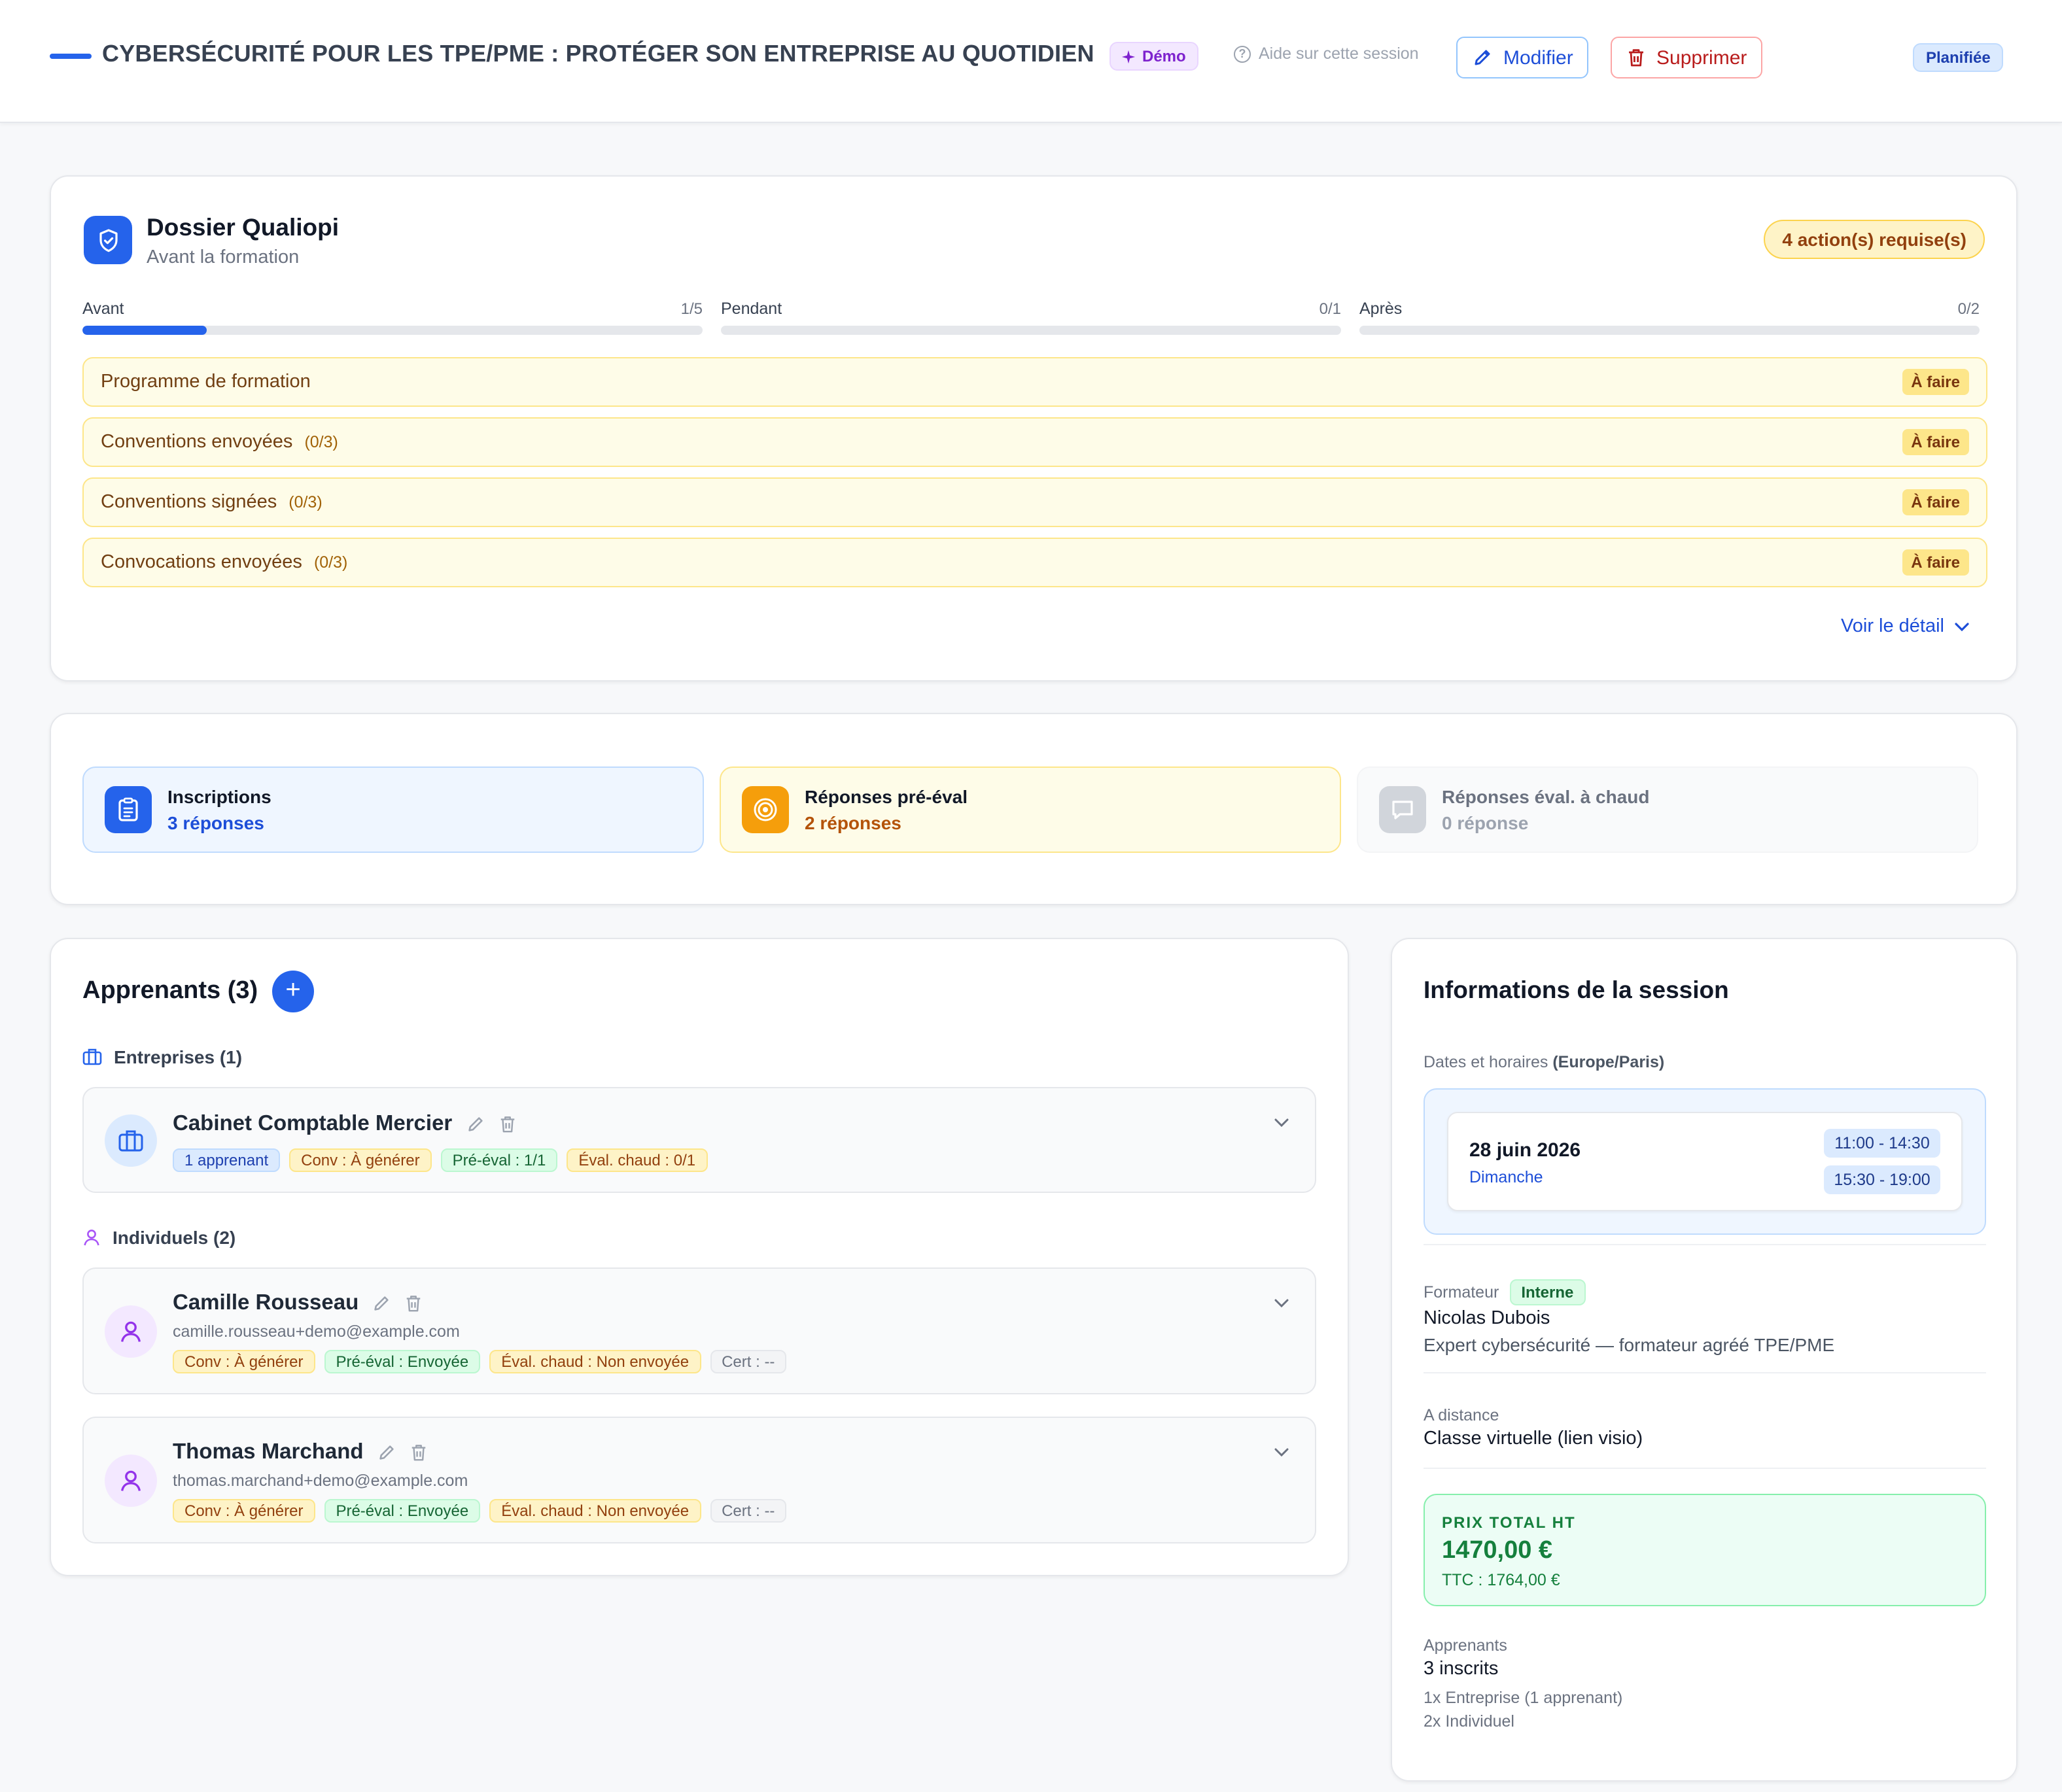  Describe the element at coordinates (1469, 1722) in the screenshot. I see `learners-detail: 2x Individuel` at that location.